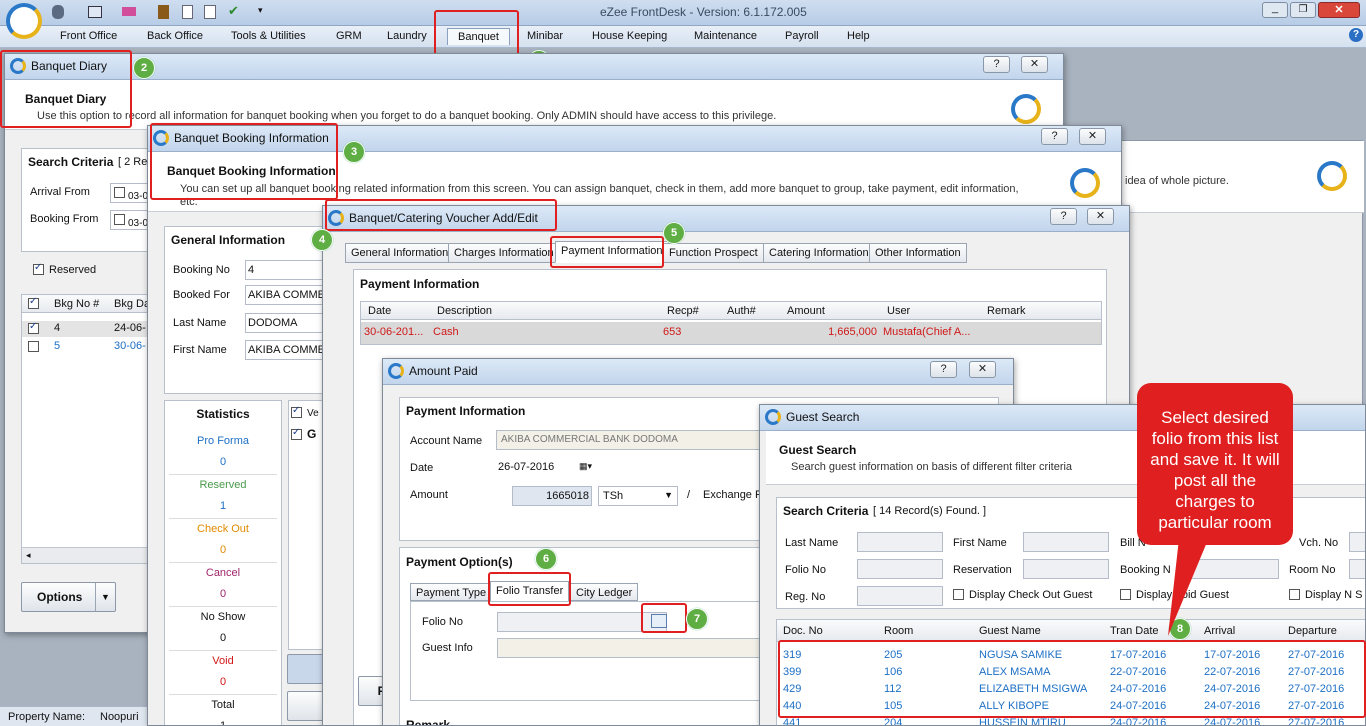 This screenshot has width=1366, height=726. Describe the element at coordinates (38, 268) in the screenshot. I see `reserved-checkbox` at that location.